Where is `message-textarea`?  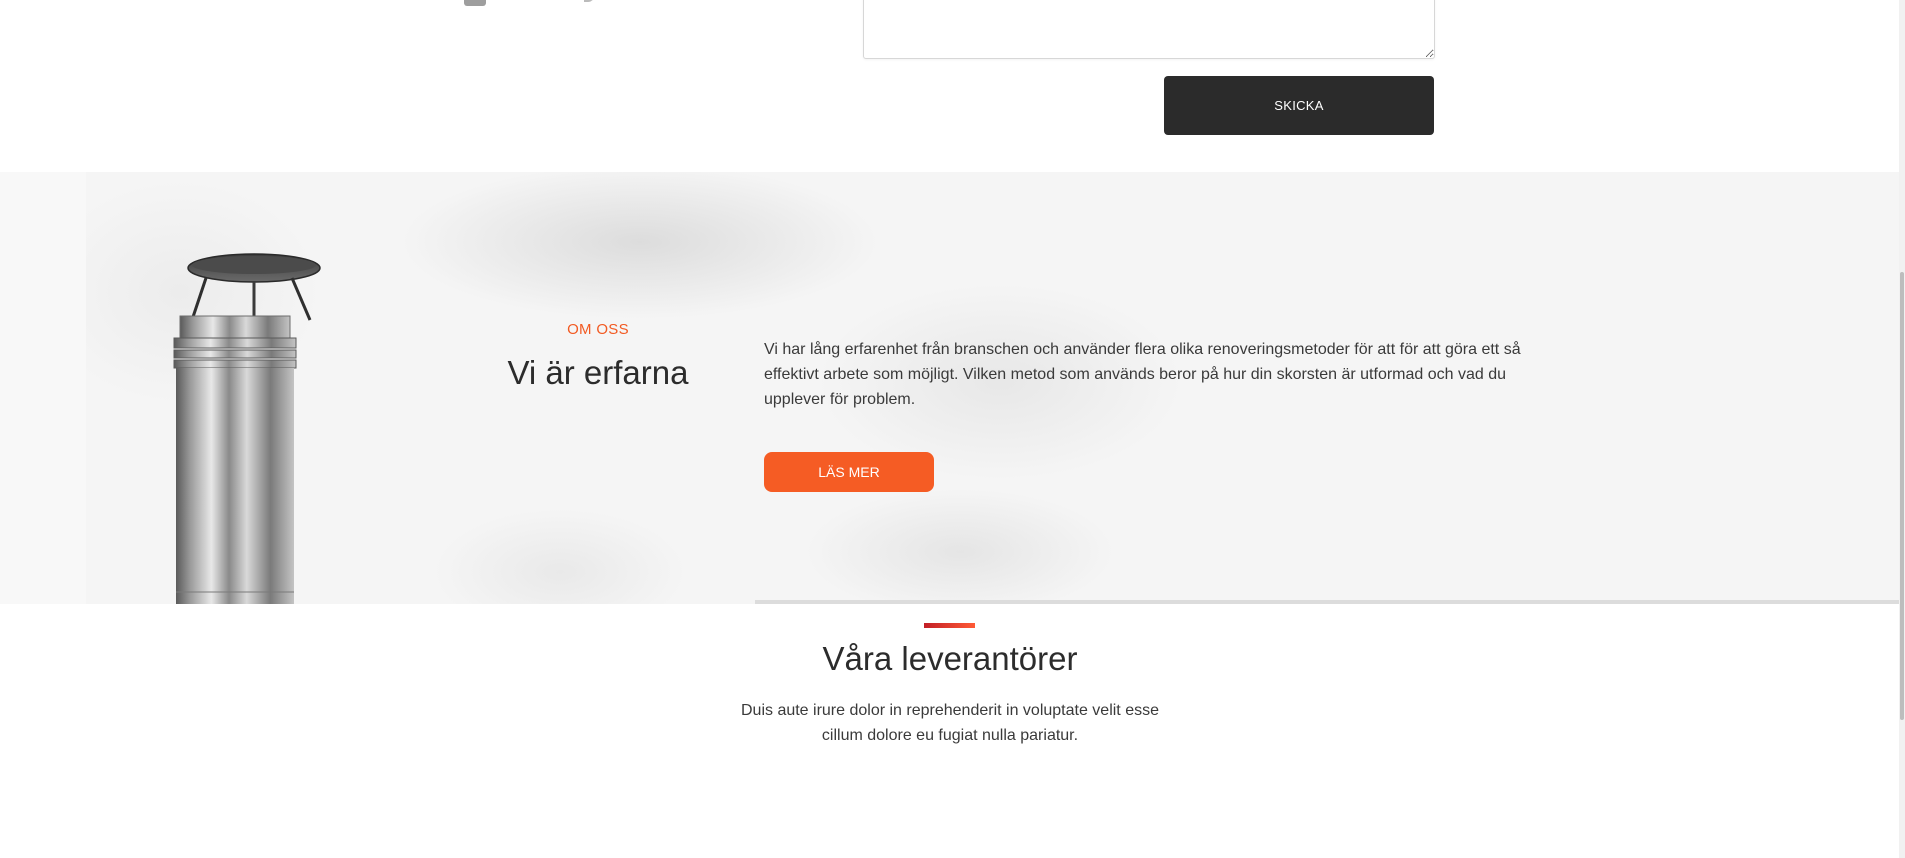 message-textarea is located at coordinates (1149, 29).